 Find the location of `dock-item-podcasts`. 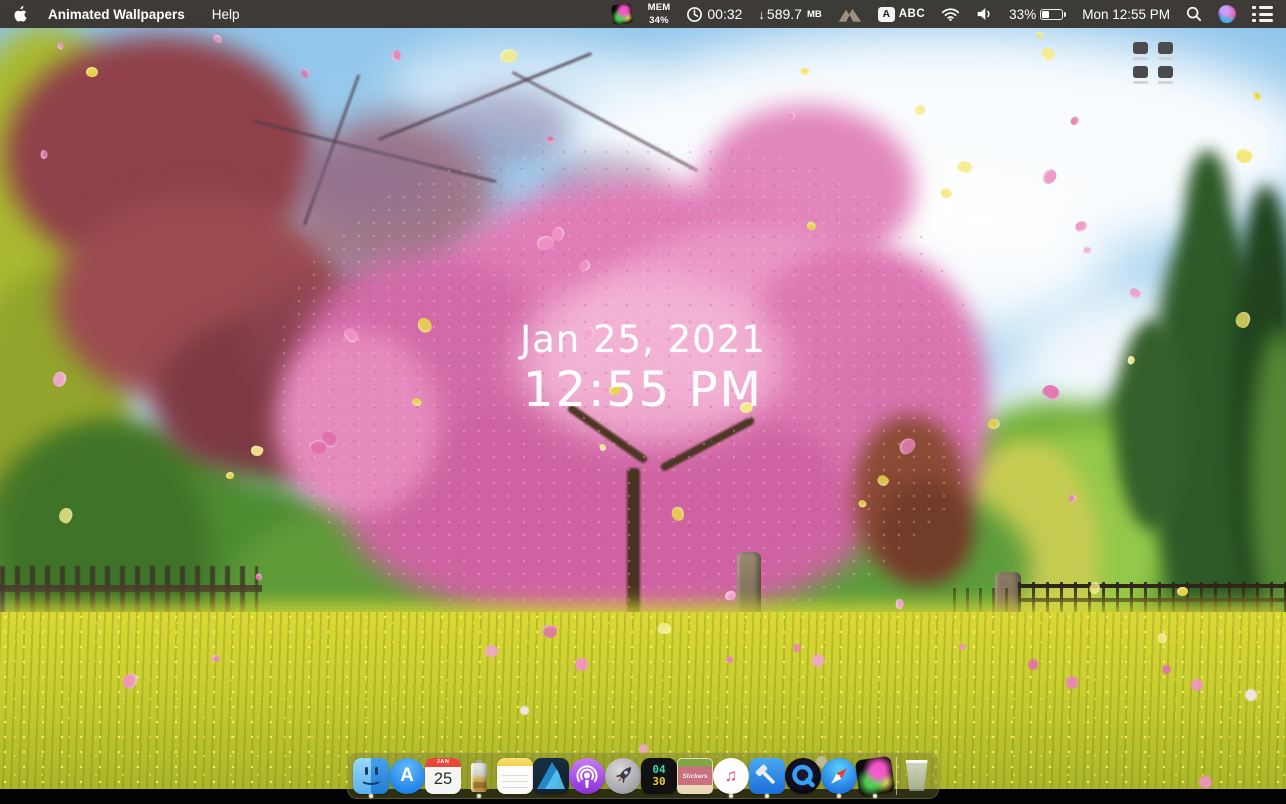

dock-item-podcasts is located at coordinates (587, 775).